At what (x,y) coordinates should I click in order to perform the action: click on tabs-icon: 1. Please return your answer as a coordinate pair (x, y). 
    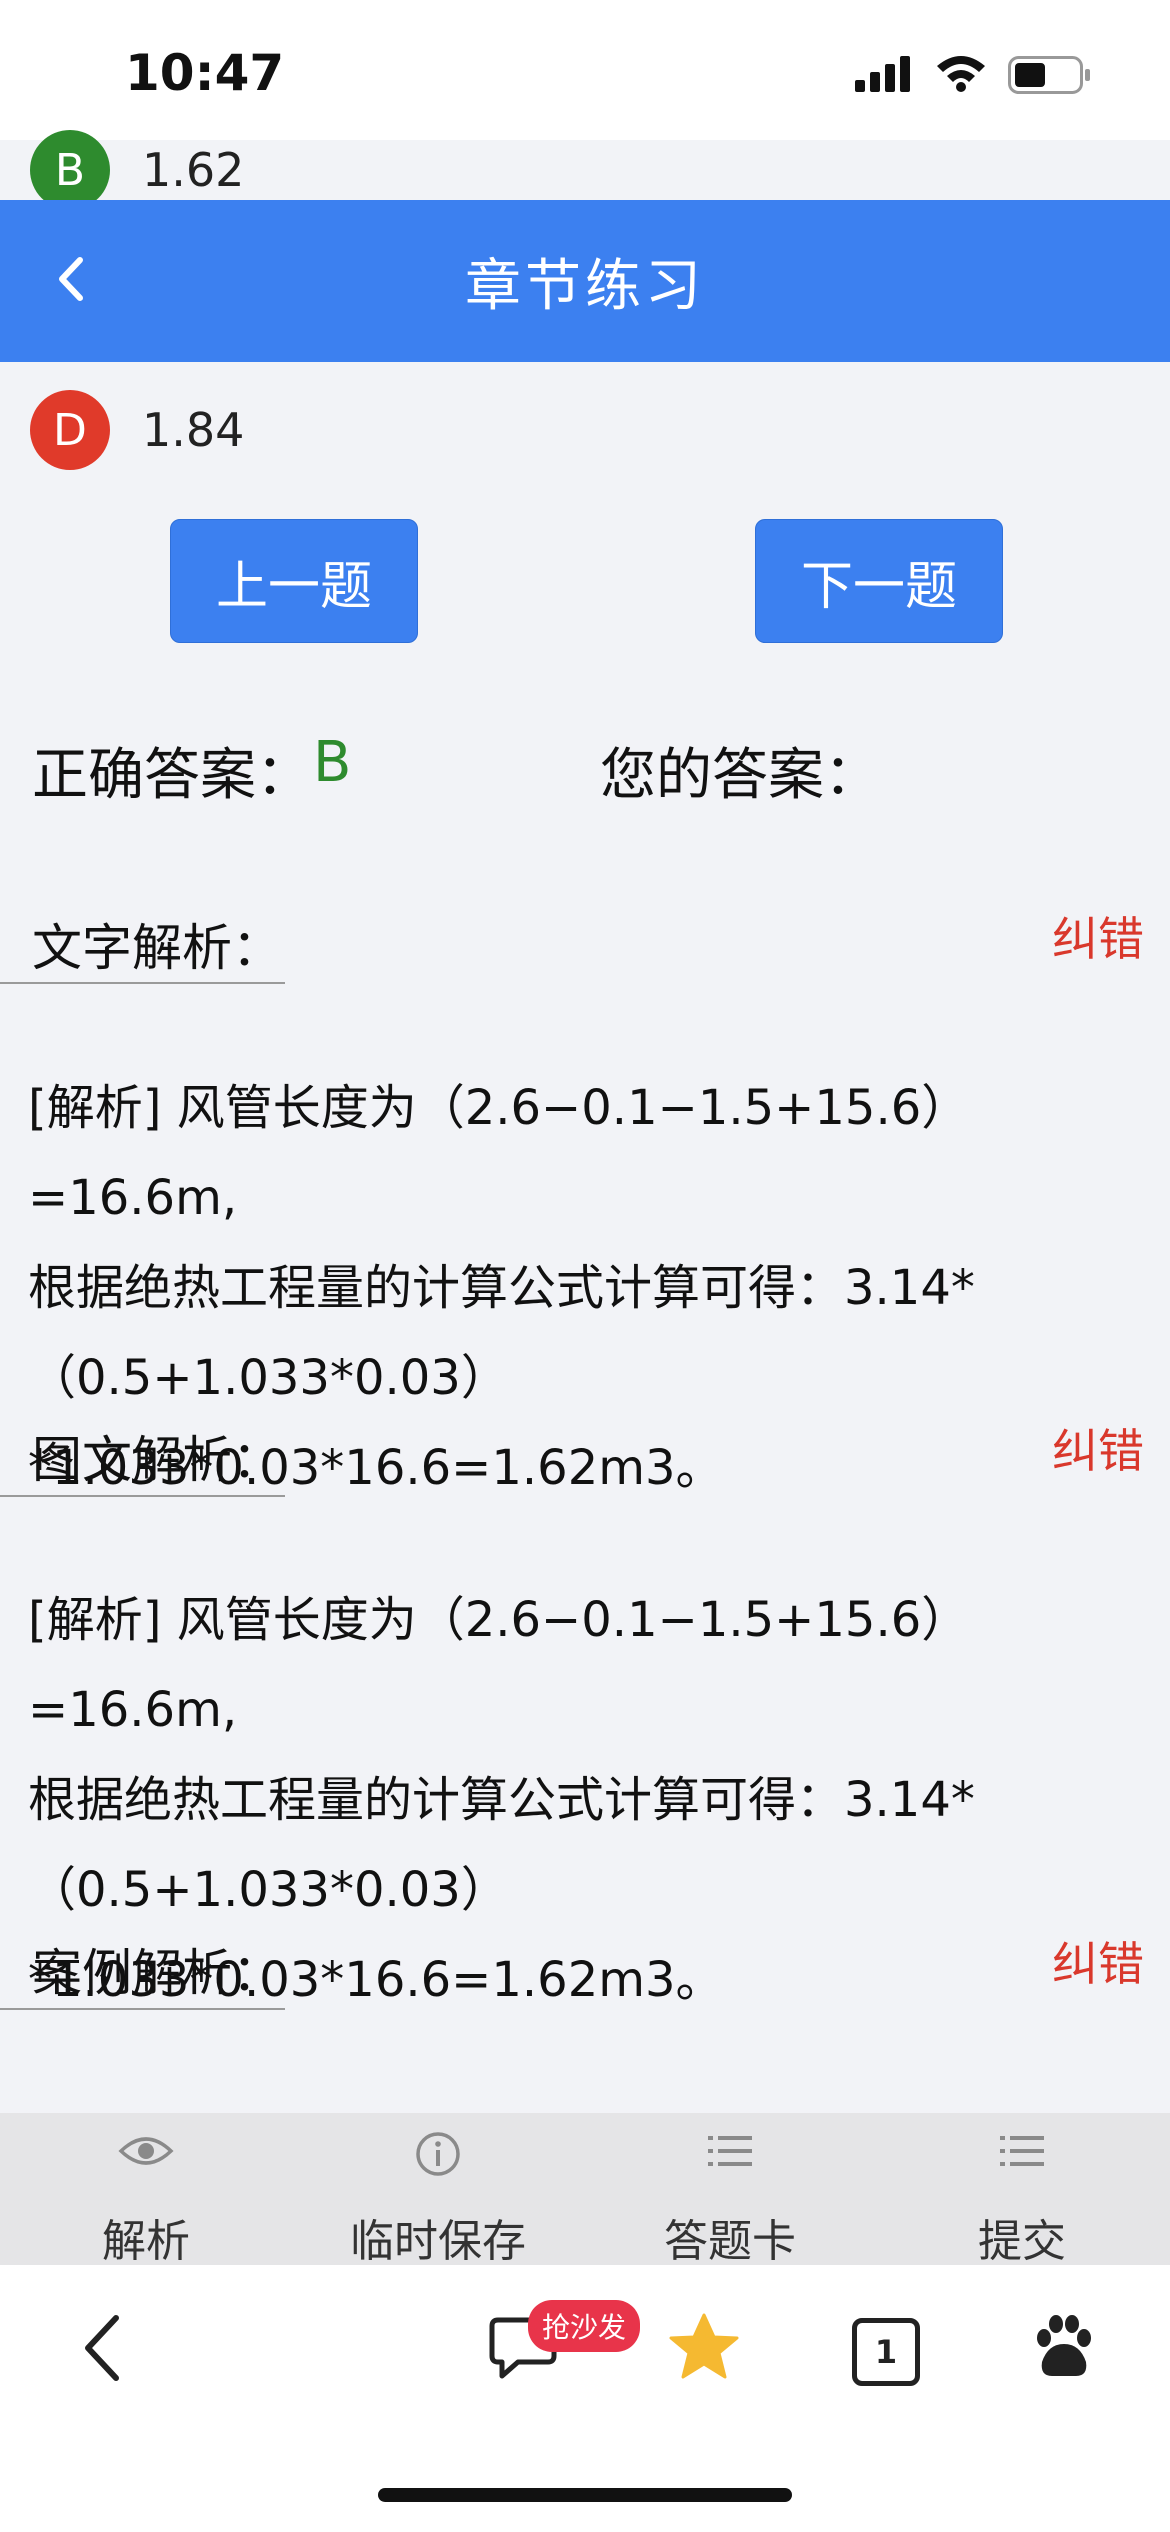
    Looking at the image, I should click on (886, 2352).